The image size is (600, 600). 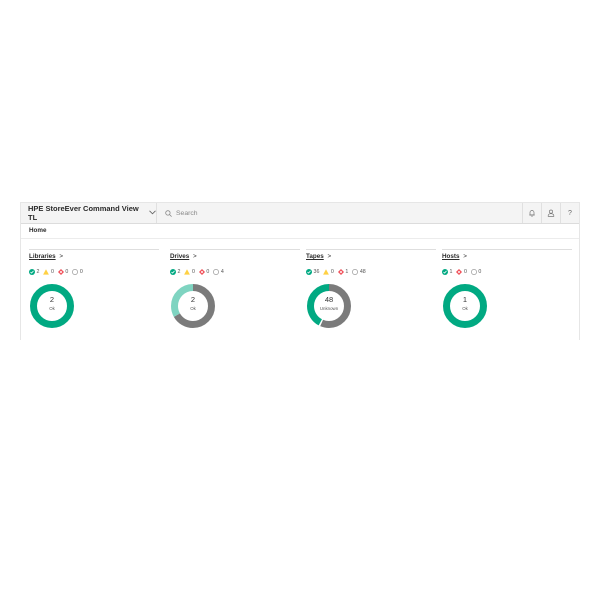 What do you see at coordinates (316, 272) in the screenshot?
I see `ok-count: 36` at bounding box center [316, 272].